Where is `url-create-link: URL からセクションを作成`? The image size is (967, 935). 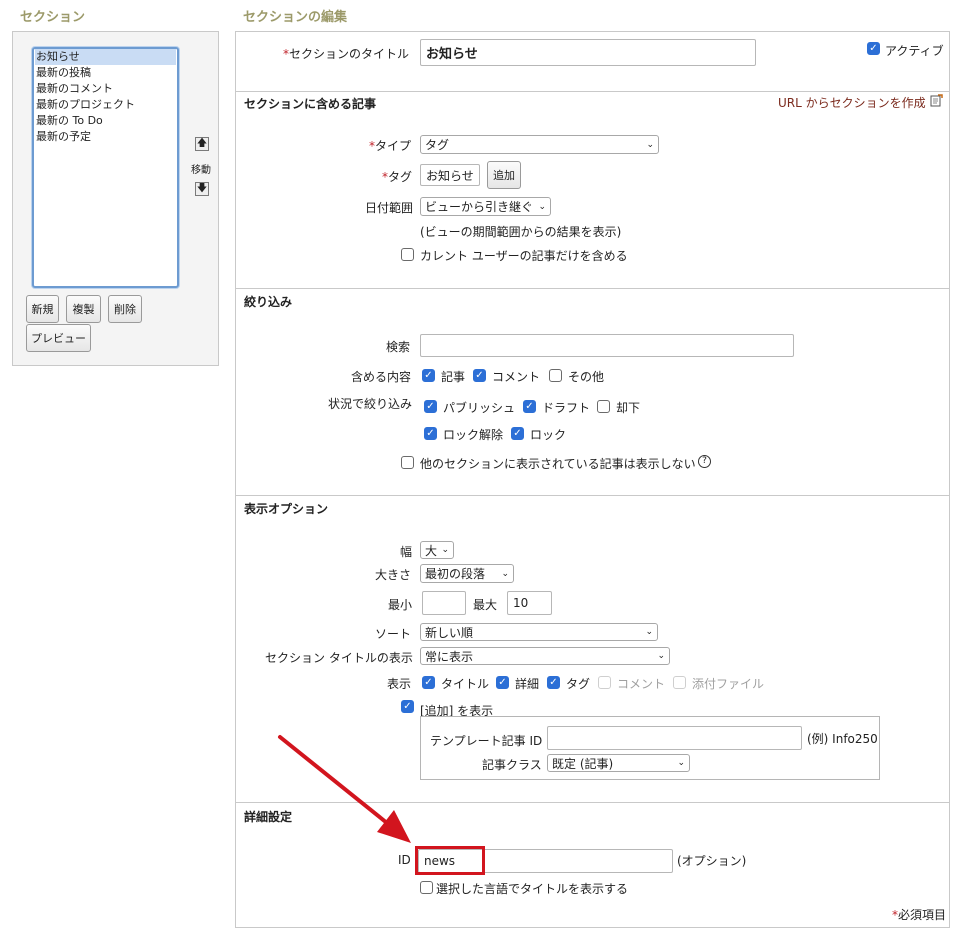 url-create-link: URL からセクションを作成 is located at coordinates (852, 102).